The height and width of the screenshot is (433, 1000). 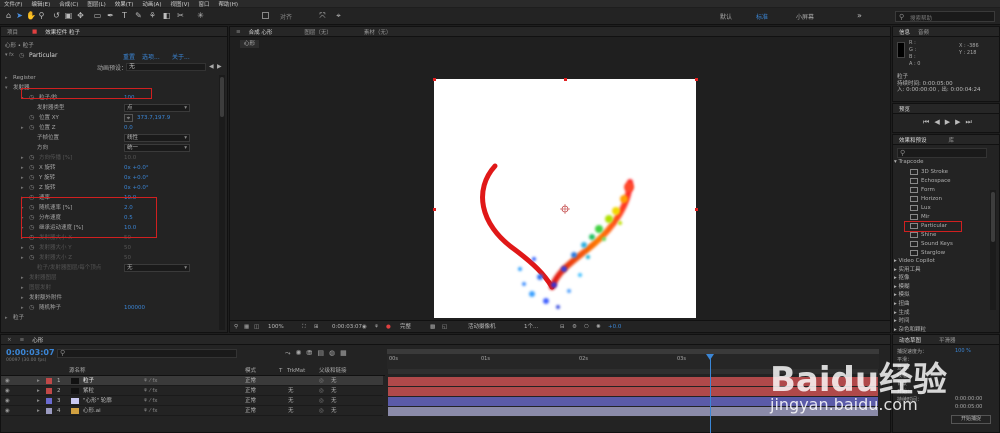 What do you see at coordinates (113, 148) in the screenshot?
I see `effect-property-row: 方向 统一` at bounding box center [113, 148].